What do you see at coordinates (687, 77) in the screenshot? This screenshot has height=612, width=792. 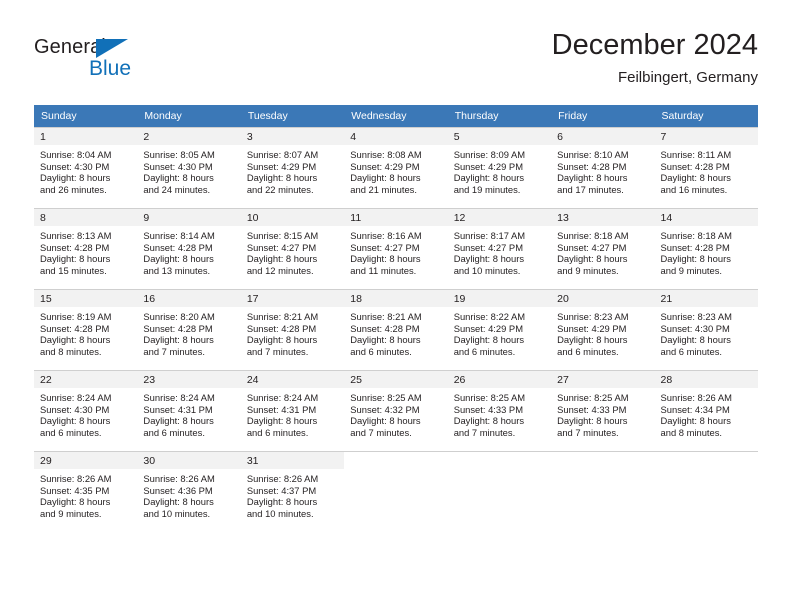 I see `page-subtitle: Feilbingert, Germany` at bounding box center [687, 77].